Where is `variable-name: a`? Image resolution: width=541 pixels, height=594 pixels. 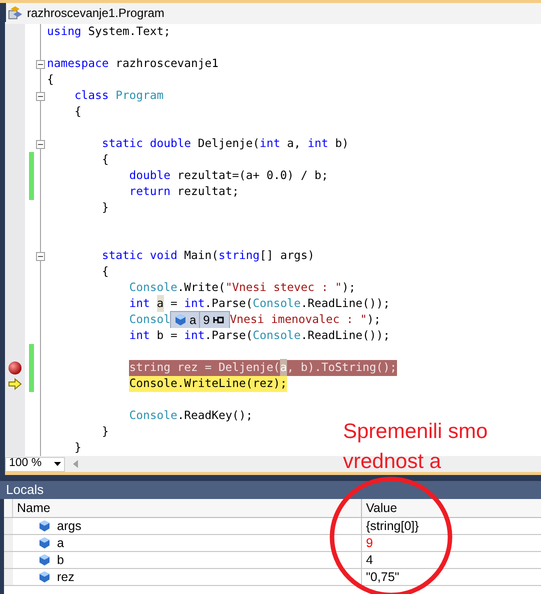
variable-name: a is located at coordinates (60, 543).